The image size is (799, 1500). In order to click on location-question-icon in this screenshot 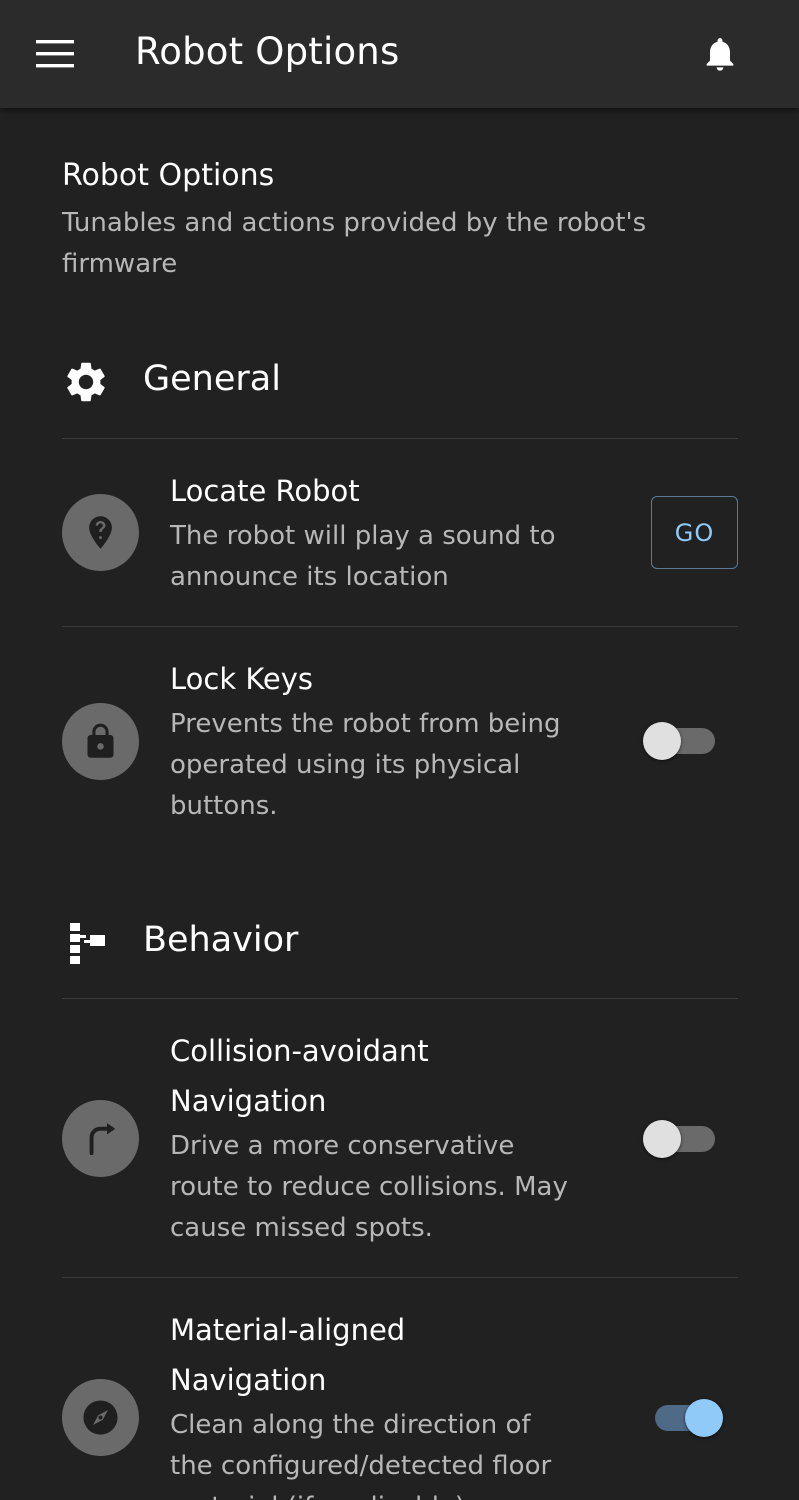, I will do `click(100, 532)`.